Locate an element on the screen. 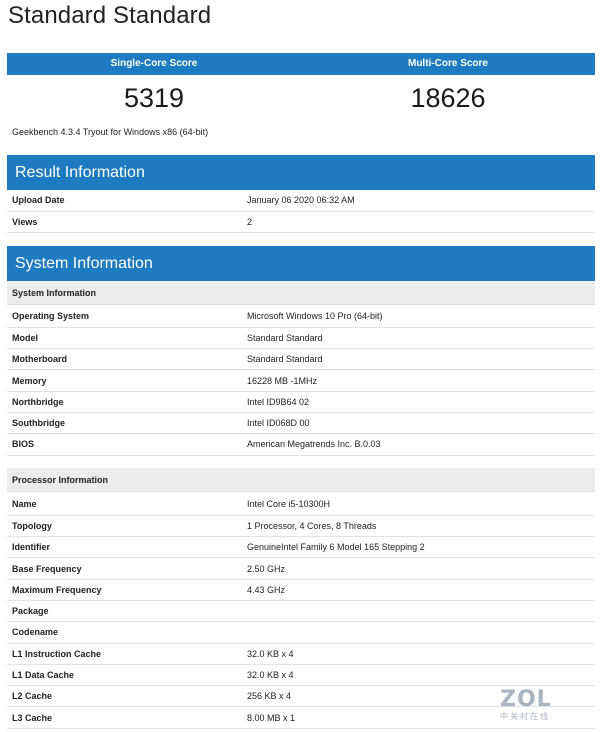  row-key: Motherboard is located at coordinates (124, 359).